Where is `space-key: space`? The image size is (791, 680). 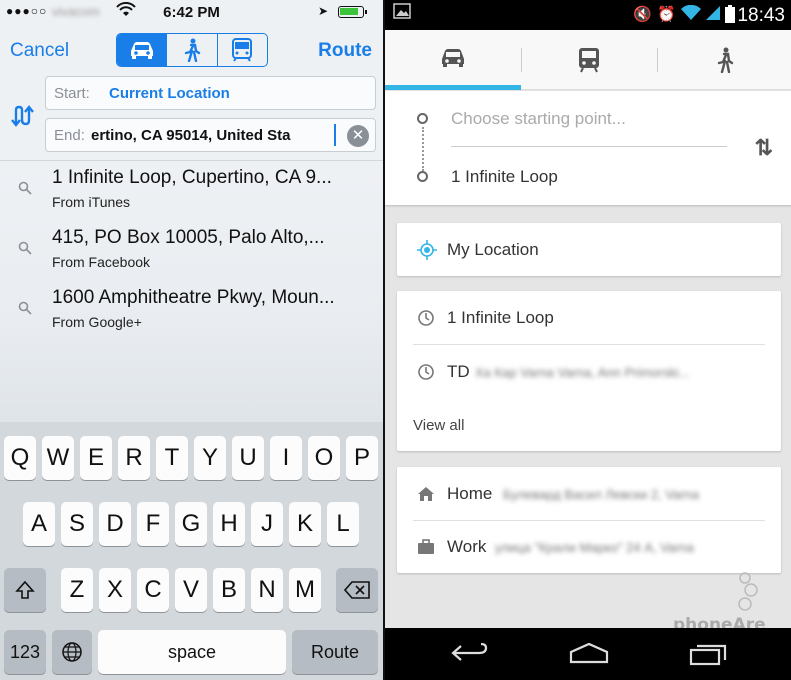 space-key: space is located at coordinates (192, 652).